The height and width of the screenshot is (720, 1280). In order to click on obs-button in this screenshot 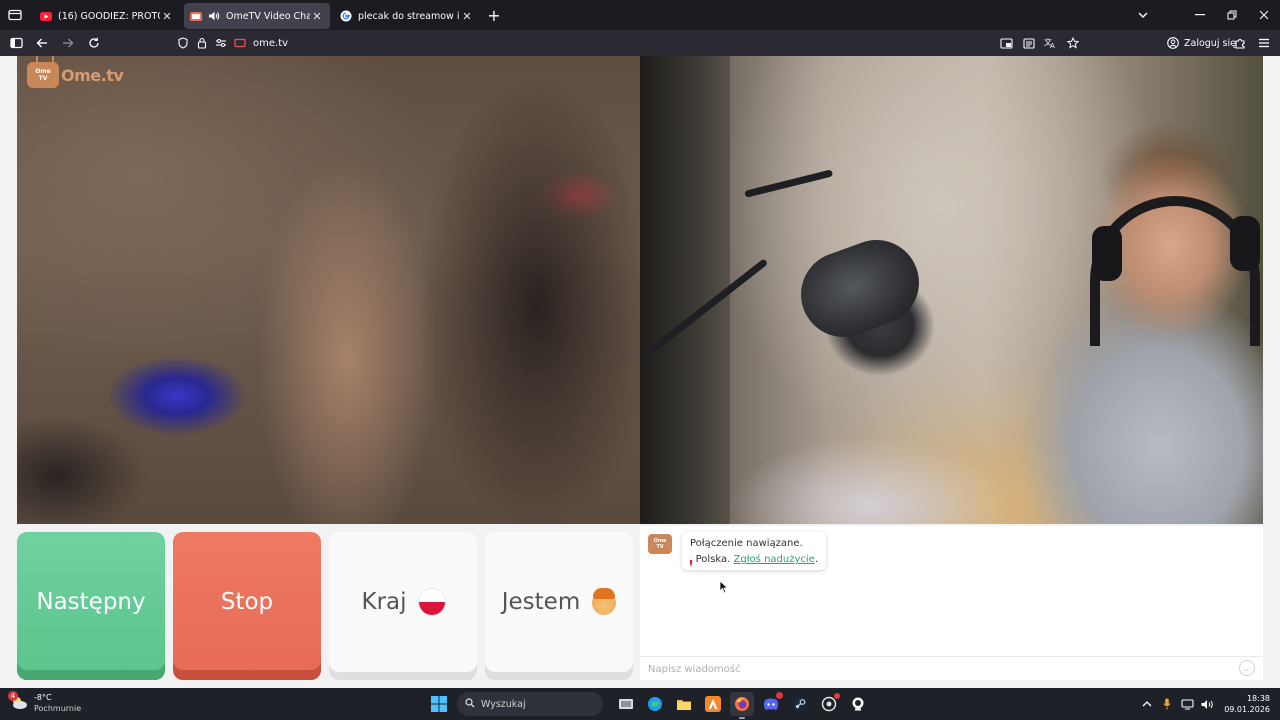, I will do `click(858, 704)`.